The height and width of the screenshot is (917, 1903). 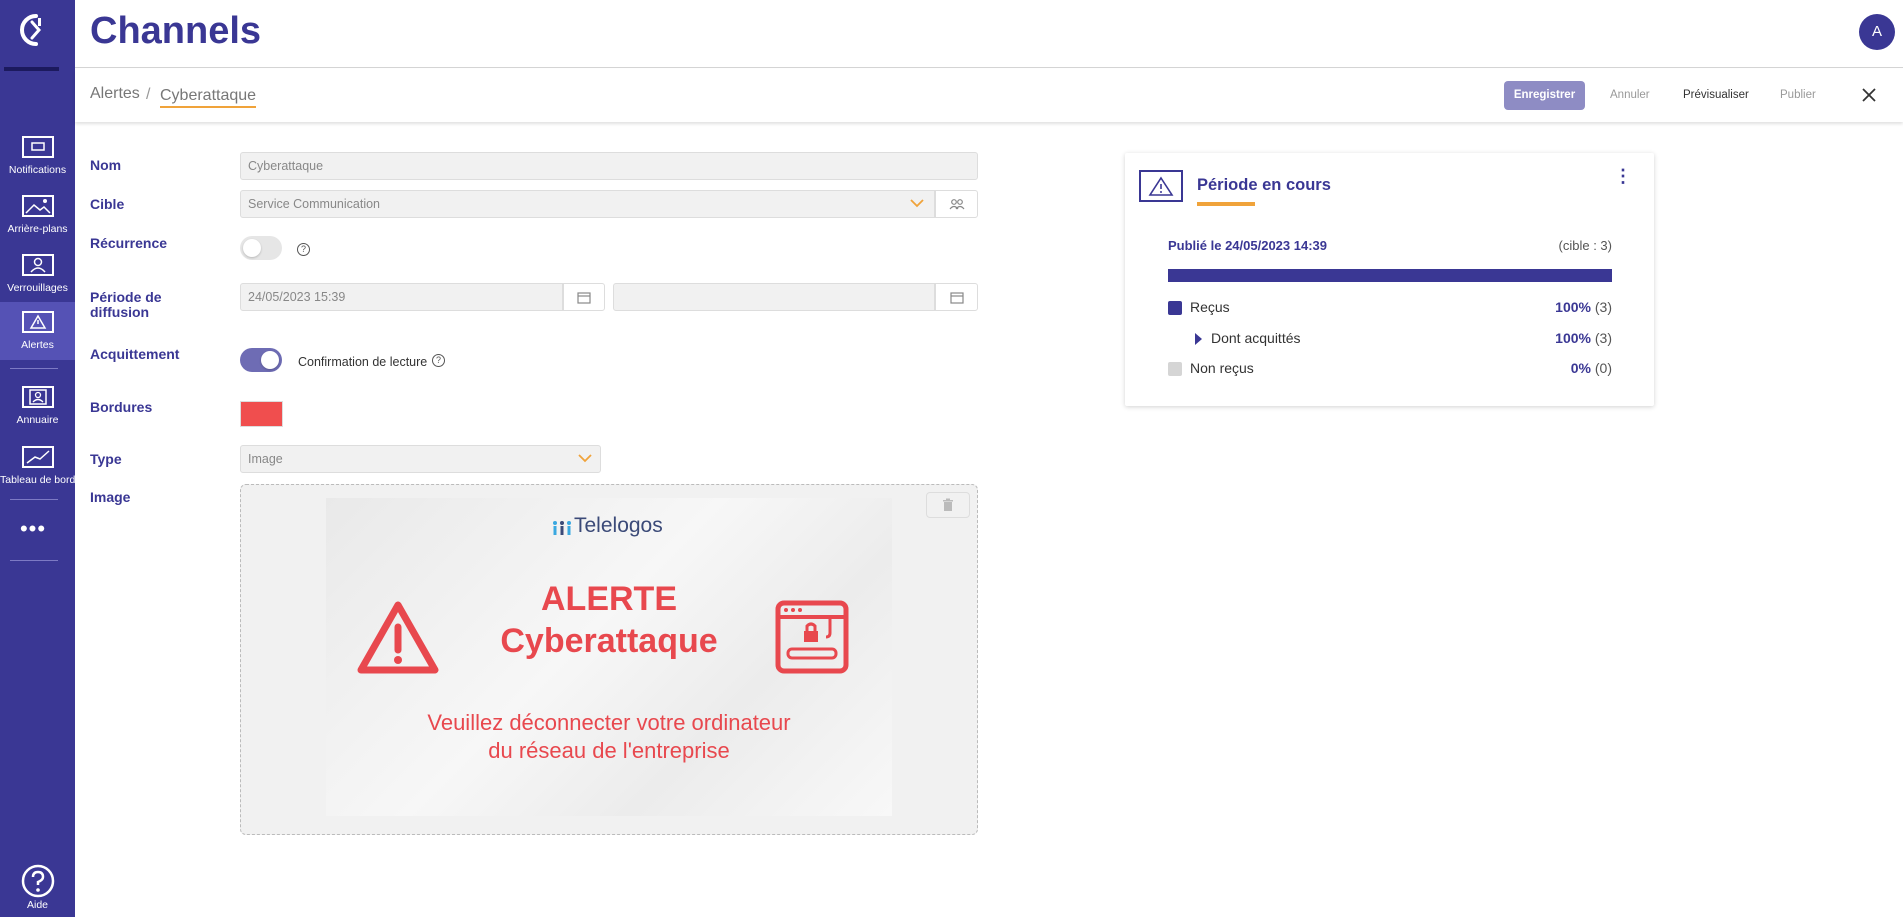 I want to click on name-label: Nom, so click(x=106, y=165).